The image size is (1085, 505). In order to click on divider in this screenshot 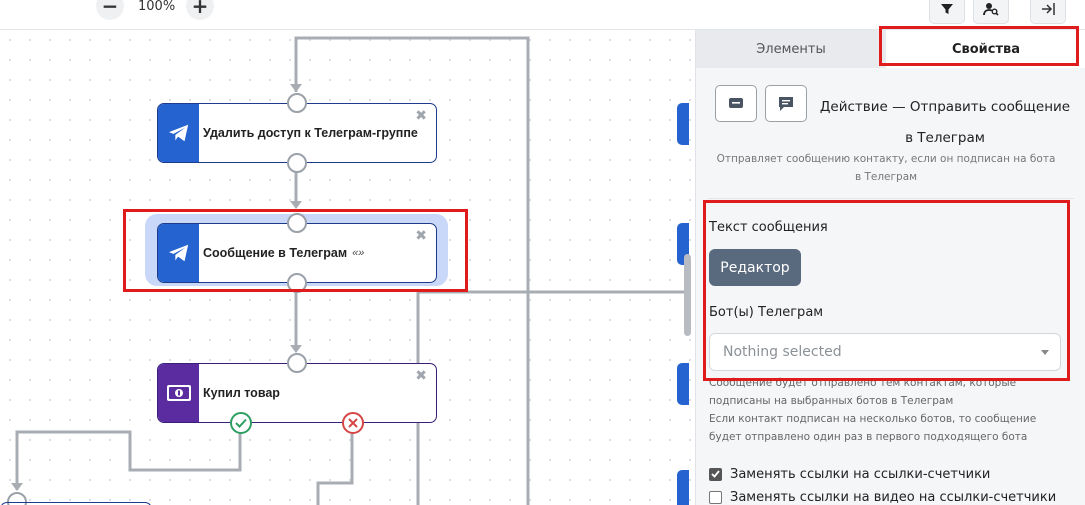, I will do `click(891, 198)`.